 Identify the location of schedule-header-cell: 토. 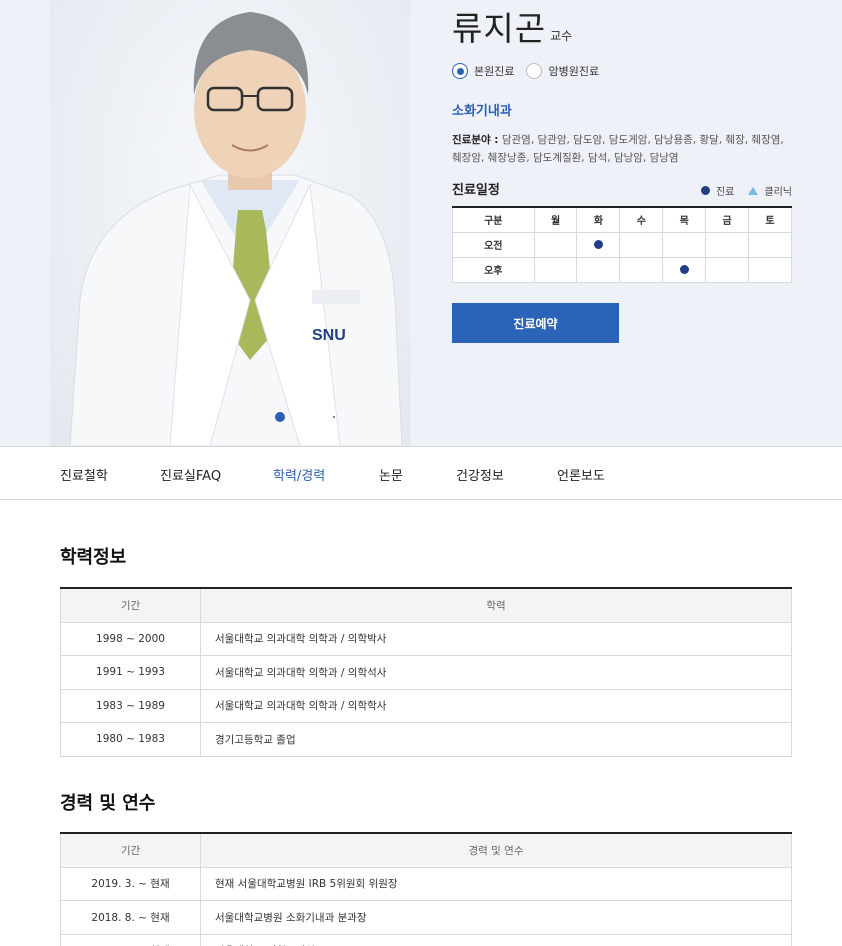
(770, 219).